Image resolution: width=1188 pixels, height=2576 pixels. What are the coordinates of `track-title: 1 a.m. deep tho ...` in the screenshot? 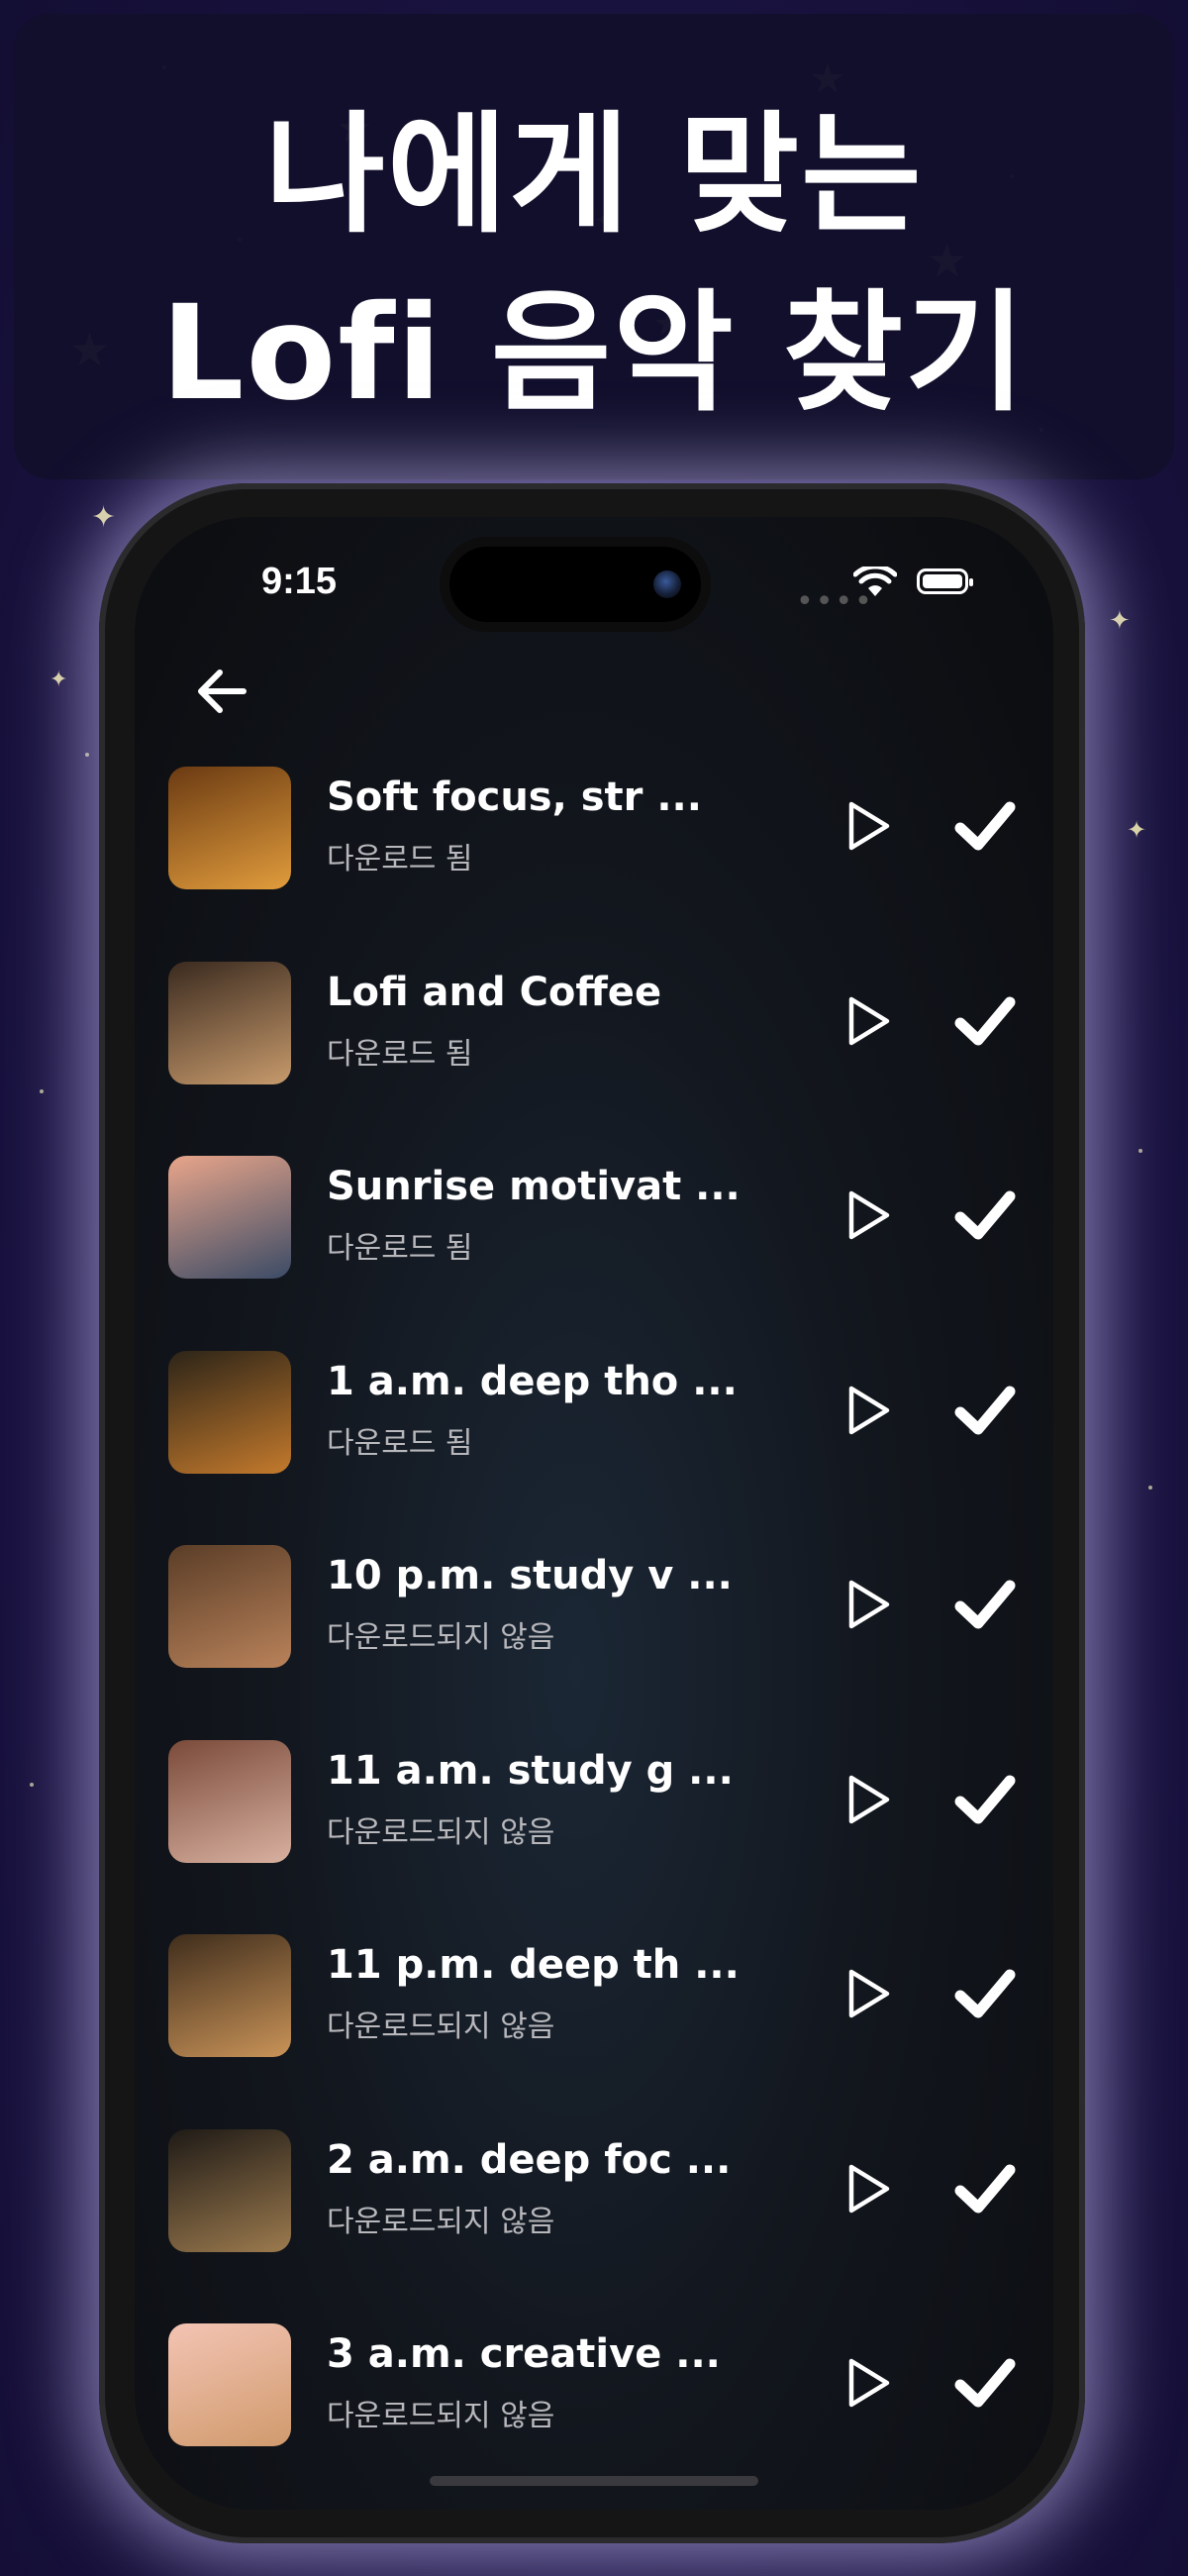 It's located at (532, 1381).